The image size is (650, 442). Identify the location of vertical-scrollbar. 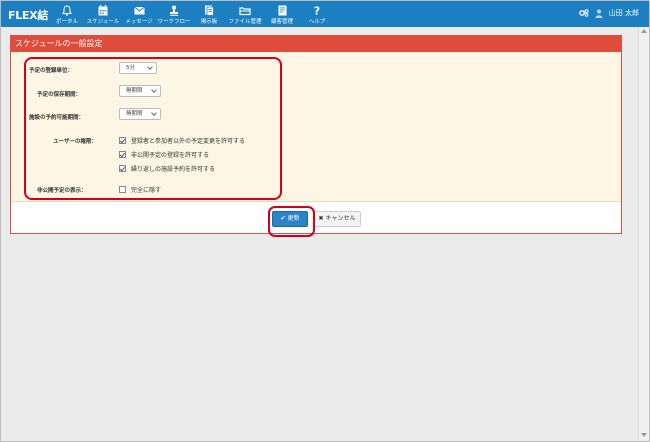
(643, 233).